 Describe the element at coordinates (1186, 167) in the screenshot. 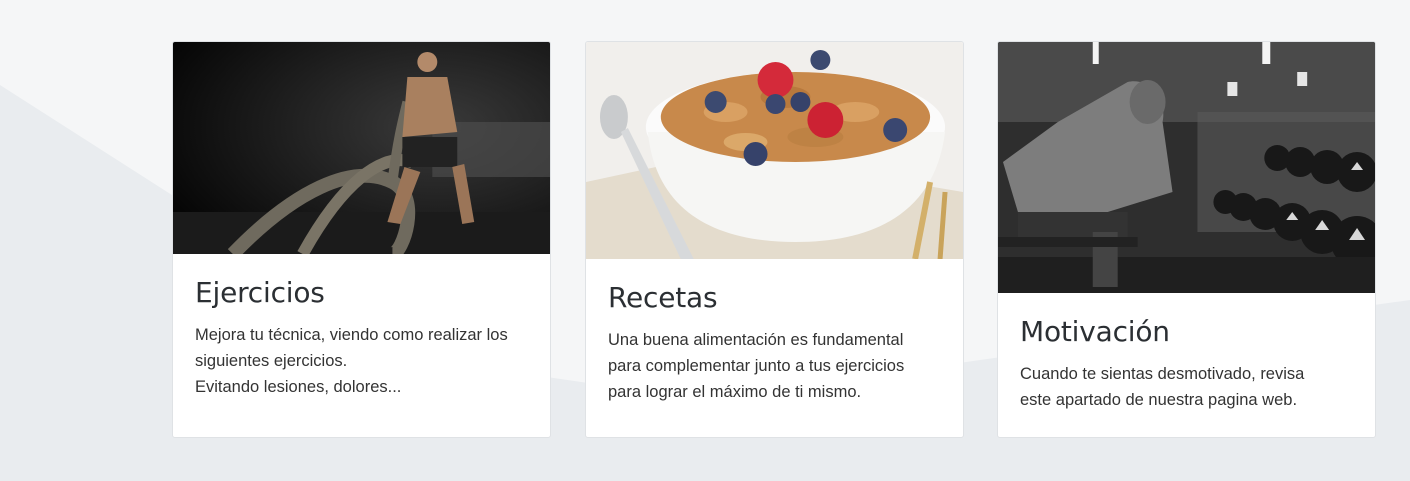

I see `gym-dumbbells-photo` at that location.